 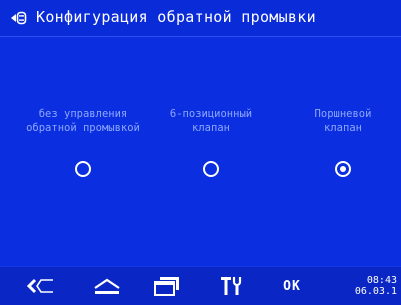 What do you see at coordinates (176, 17) in the screenshot?
I see `page-title: Конфигурация обратной промывки` at bounding box center [176, 17].